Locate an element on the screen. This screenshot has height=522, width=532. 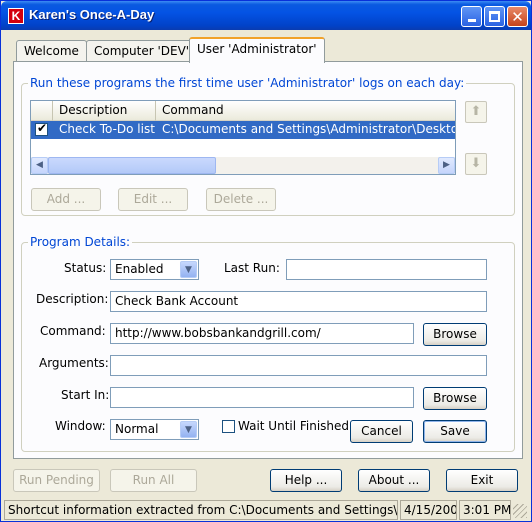
arrow-up-icon: ⬆ is located at coordinates (476, 111).